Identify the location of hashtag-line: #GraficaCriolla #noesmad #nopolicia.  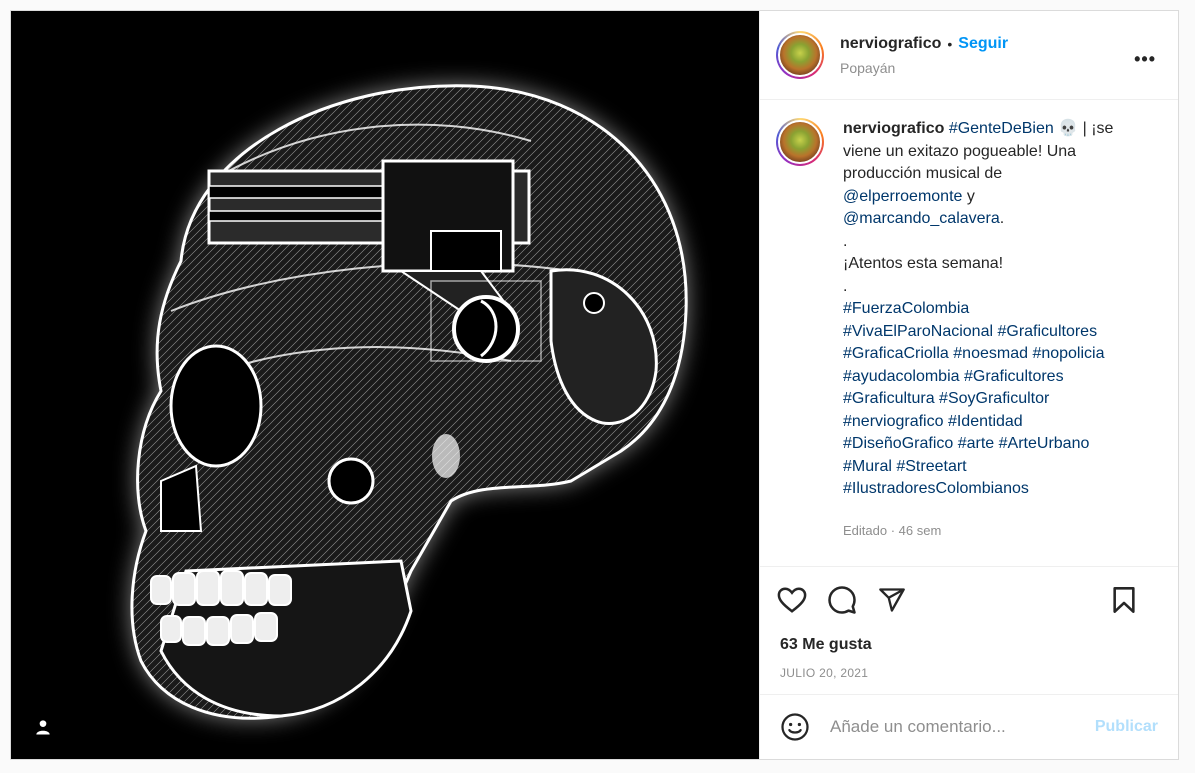
(988, 354).